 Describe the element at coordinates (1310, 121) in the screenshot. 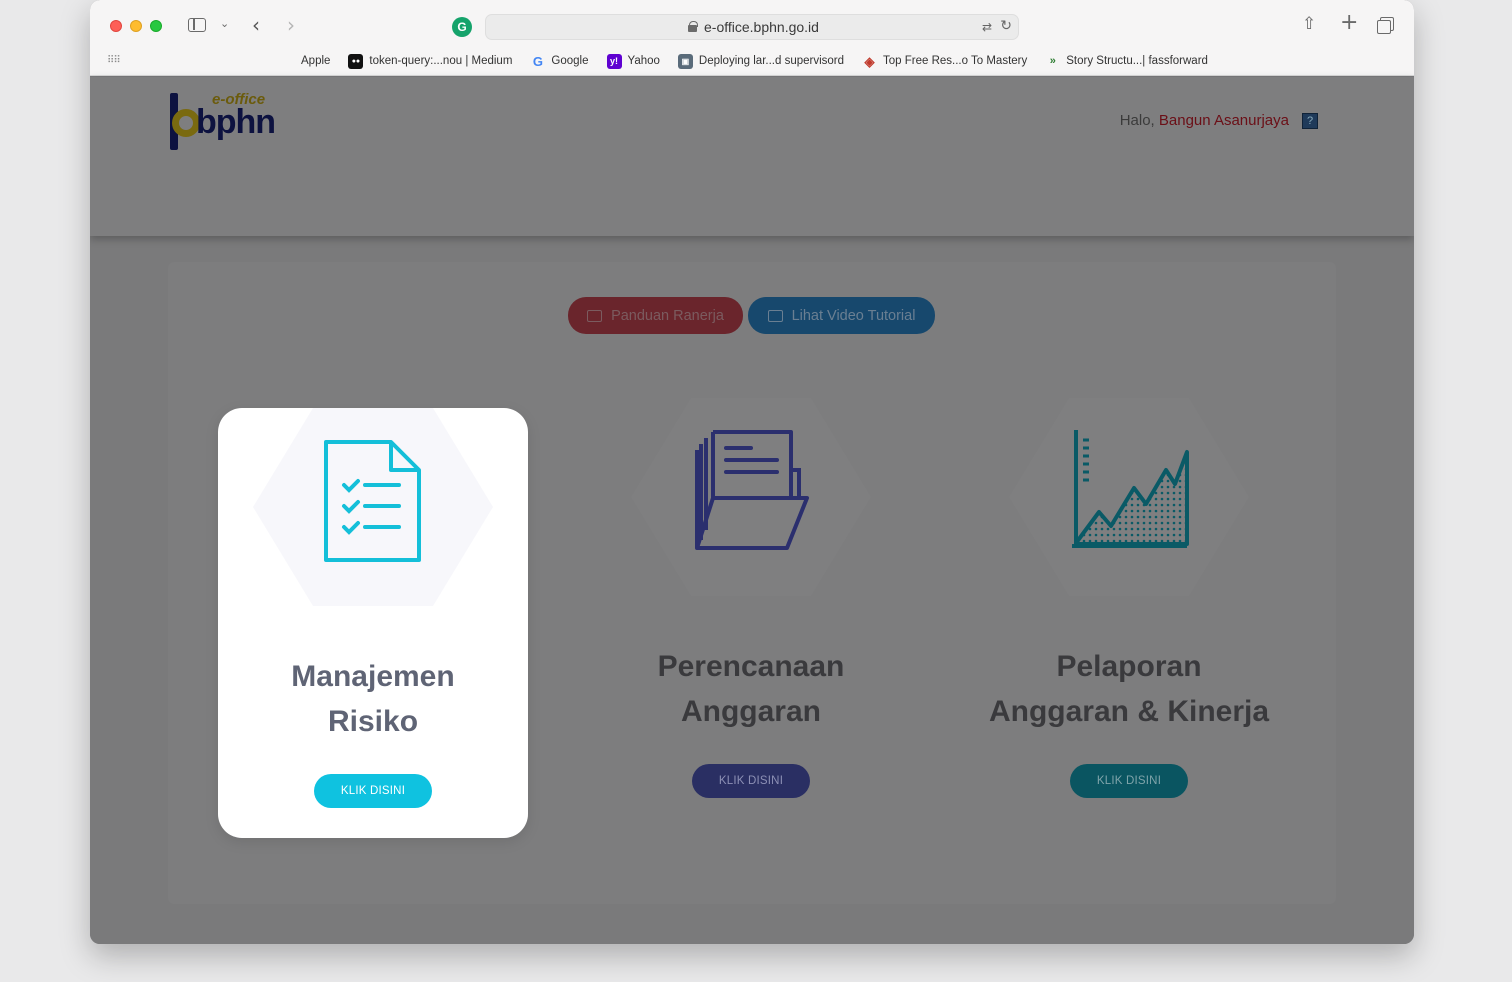

I see `help-icon: ?` at that location.